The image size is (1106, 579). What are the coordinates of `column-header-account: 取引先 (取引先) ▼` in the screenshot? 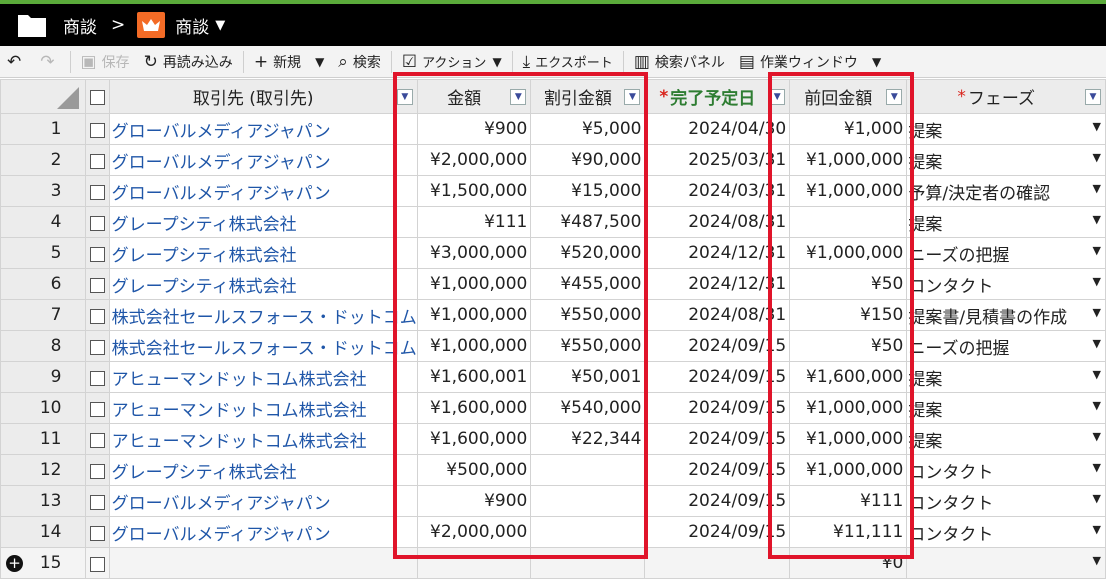 It's located at (263, 96).